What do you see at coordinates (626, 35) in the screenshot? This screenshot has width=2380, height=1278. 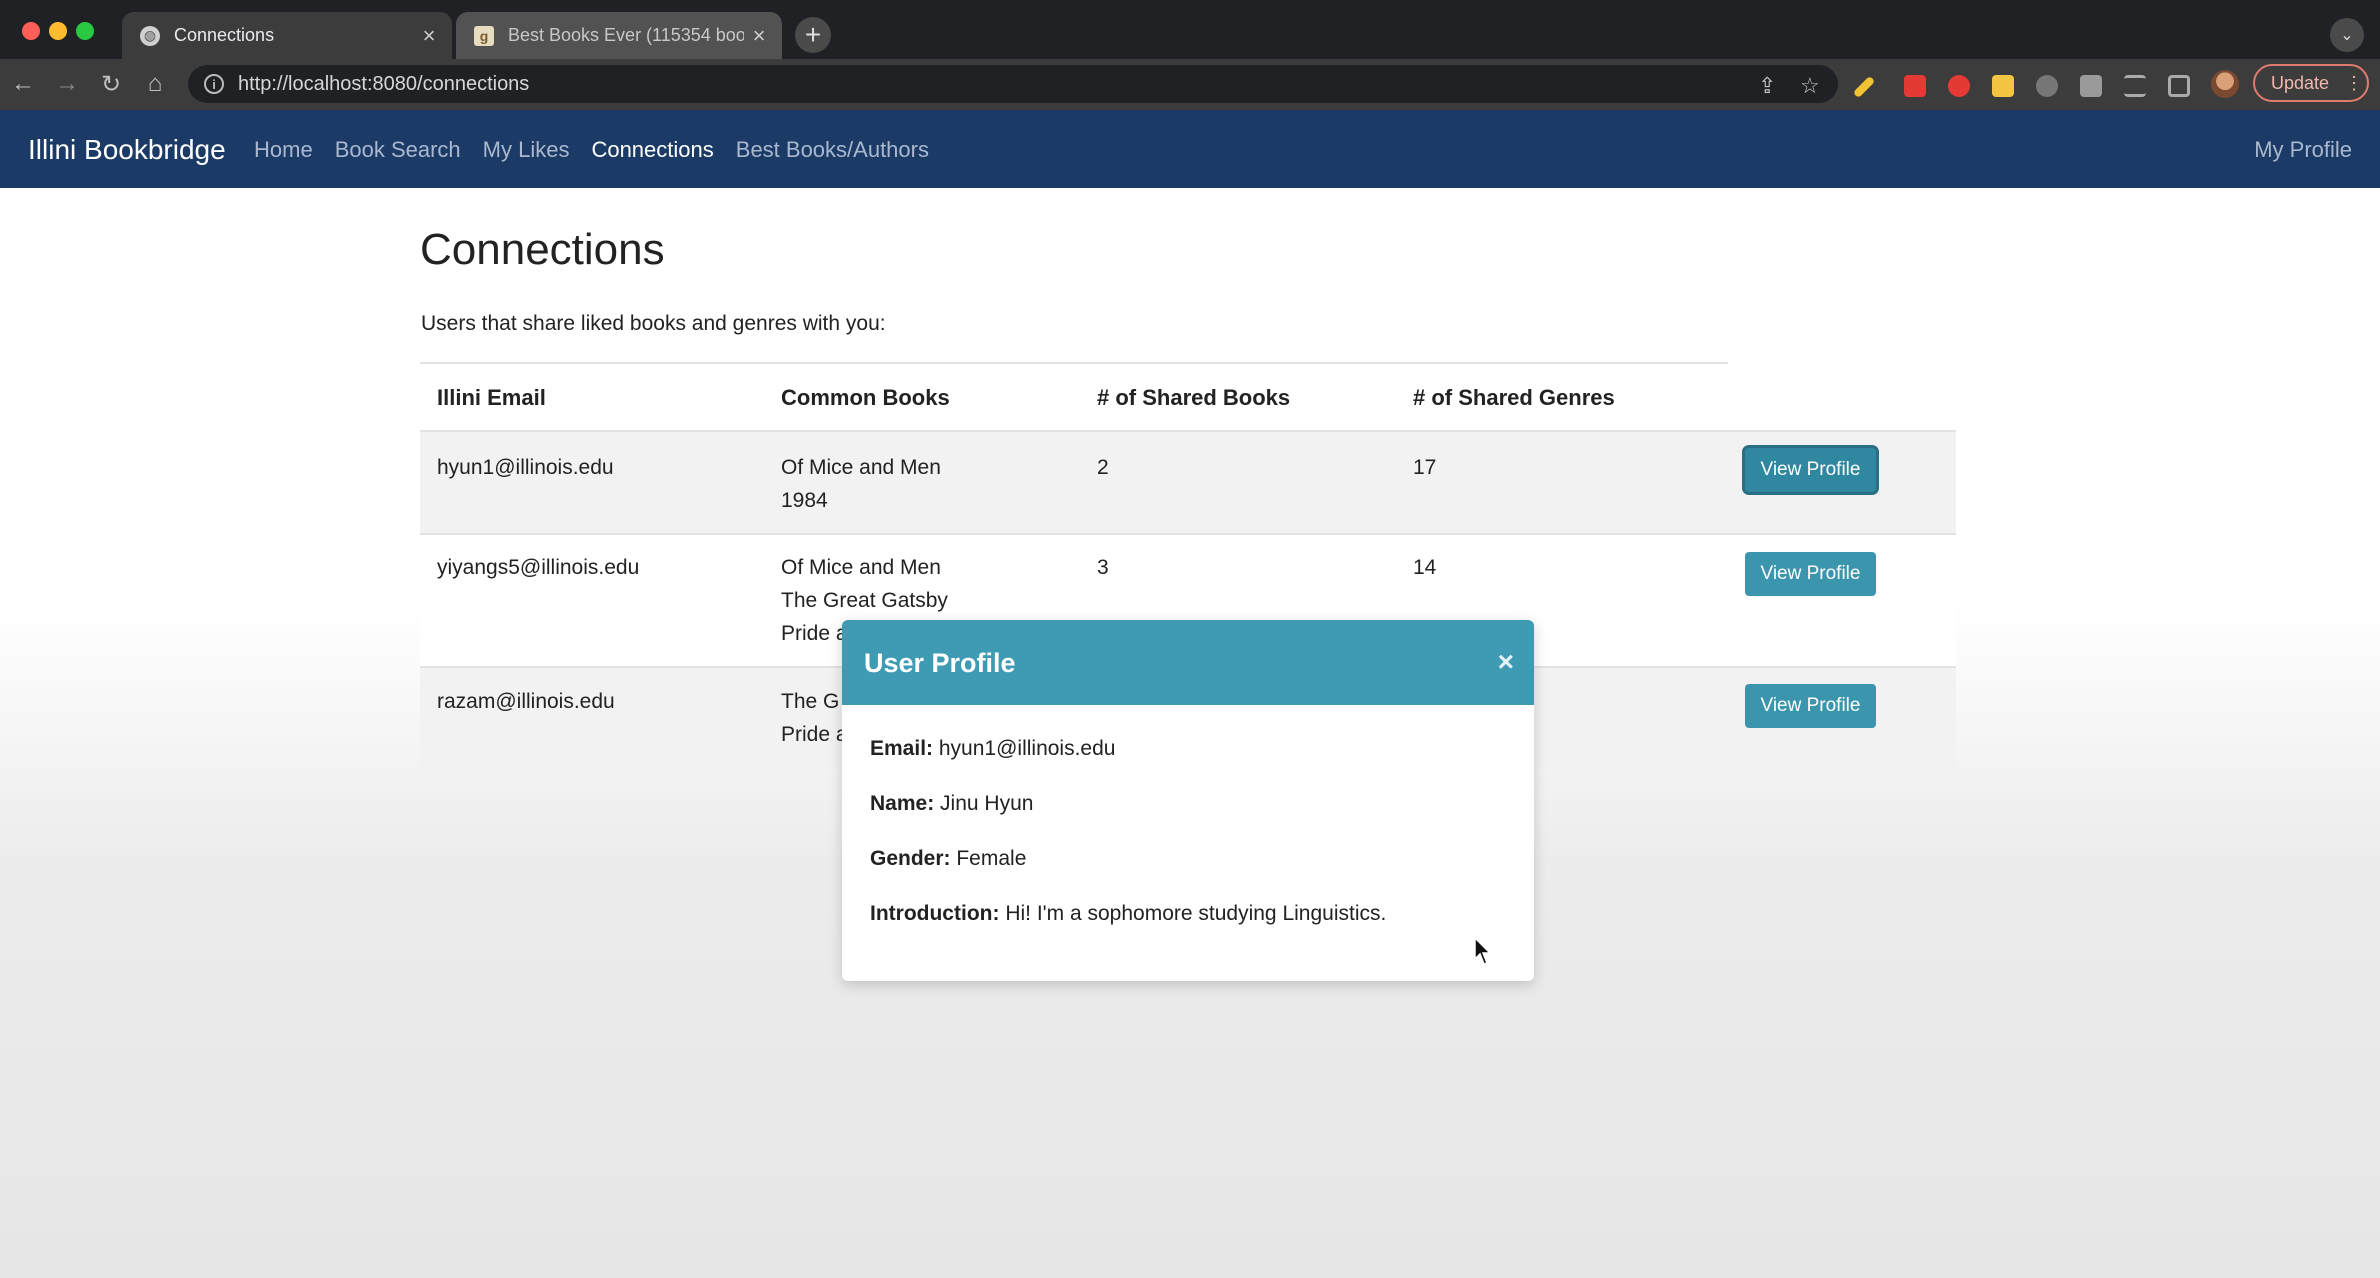 I see `tab-title: Best Books Ever (115354 book` at bounding box center [626, 35].